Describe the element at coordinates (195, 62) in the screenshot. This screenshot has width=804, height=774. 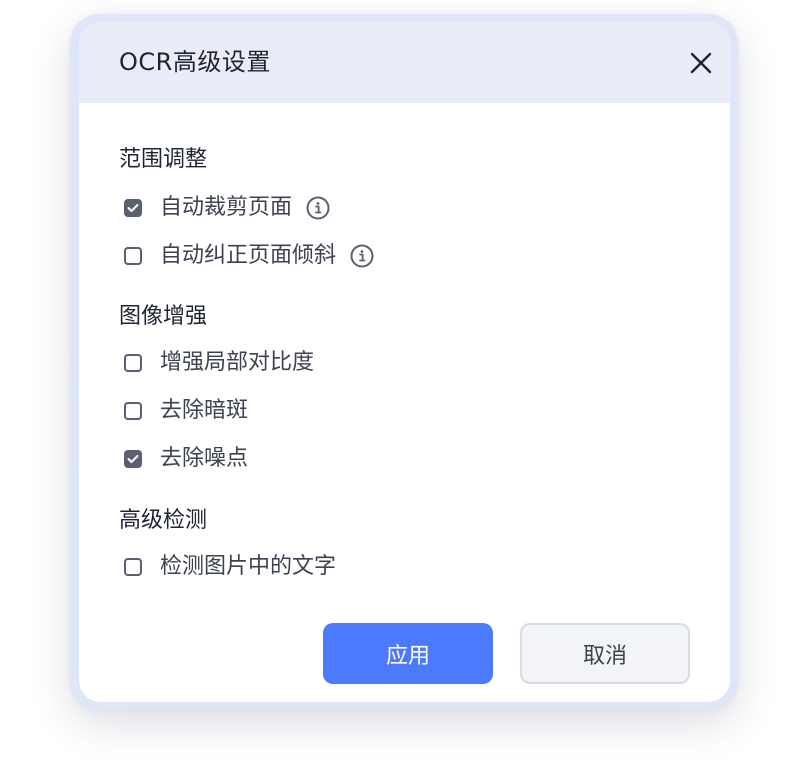
I see `dialog-title: OCR高级设置` at that location.